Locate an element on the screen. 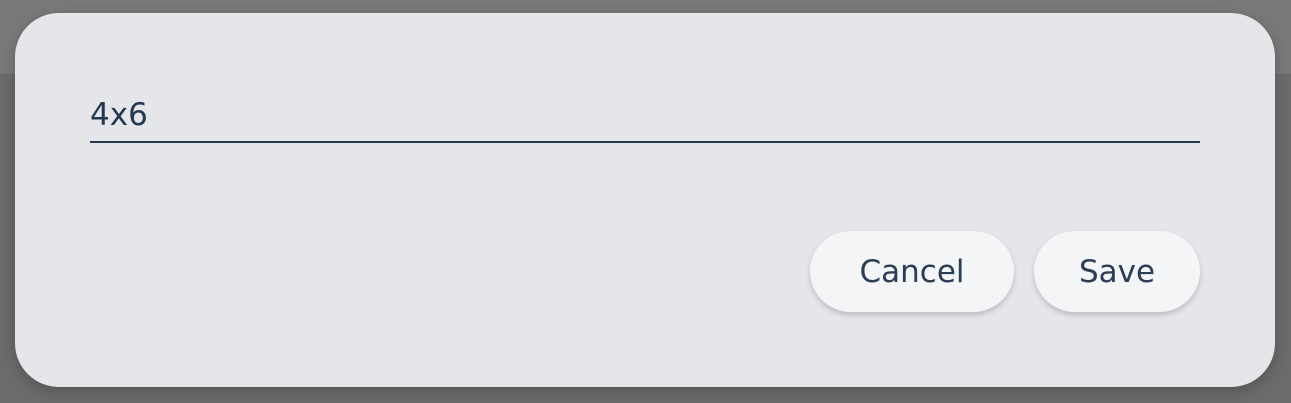  save-button: Save is located at coordinates (1117, 271).